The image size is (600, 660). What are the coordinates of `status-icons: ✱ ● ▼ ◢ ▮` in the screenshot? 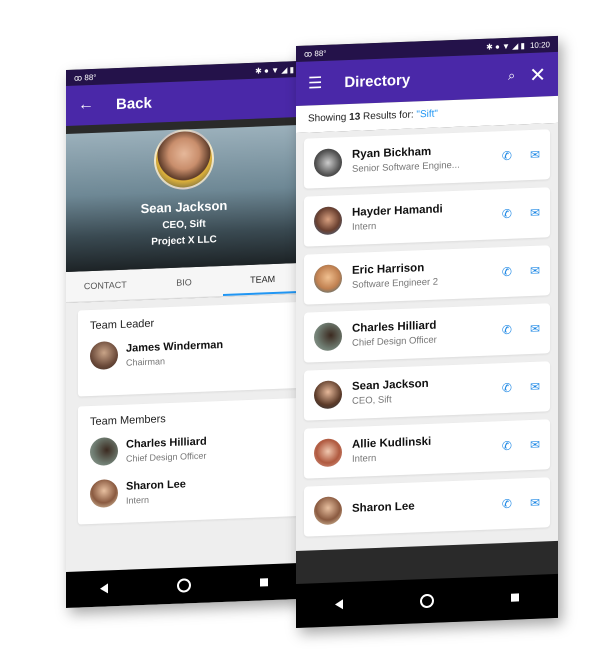 It's located at (274, 70).